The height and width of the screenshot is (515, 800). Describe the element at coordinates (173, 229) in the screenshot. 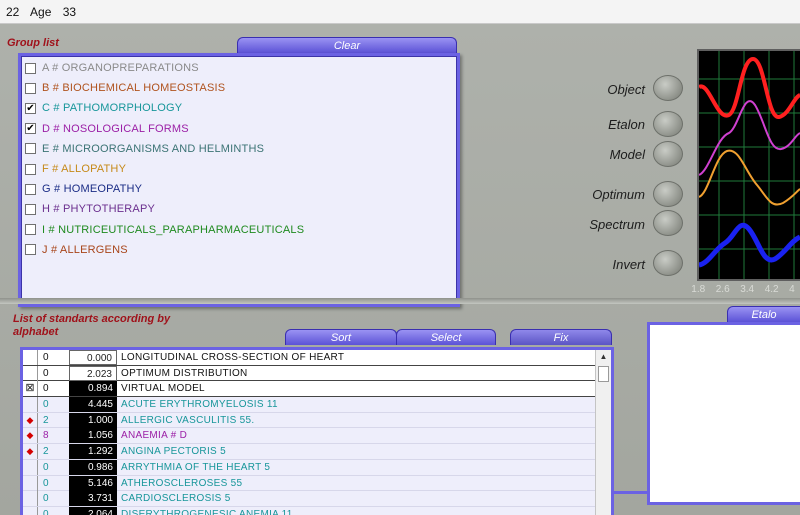

I see `group-item-label: I # NUTRICEUTICALS_PARAPHARMACEUTICALS` at that location.